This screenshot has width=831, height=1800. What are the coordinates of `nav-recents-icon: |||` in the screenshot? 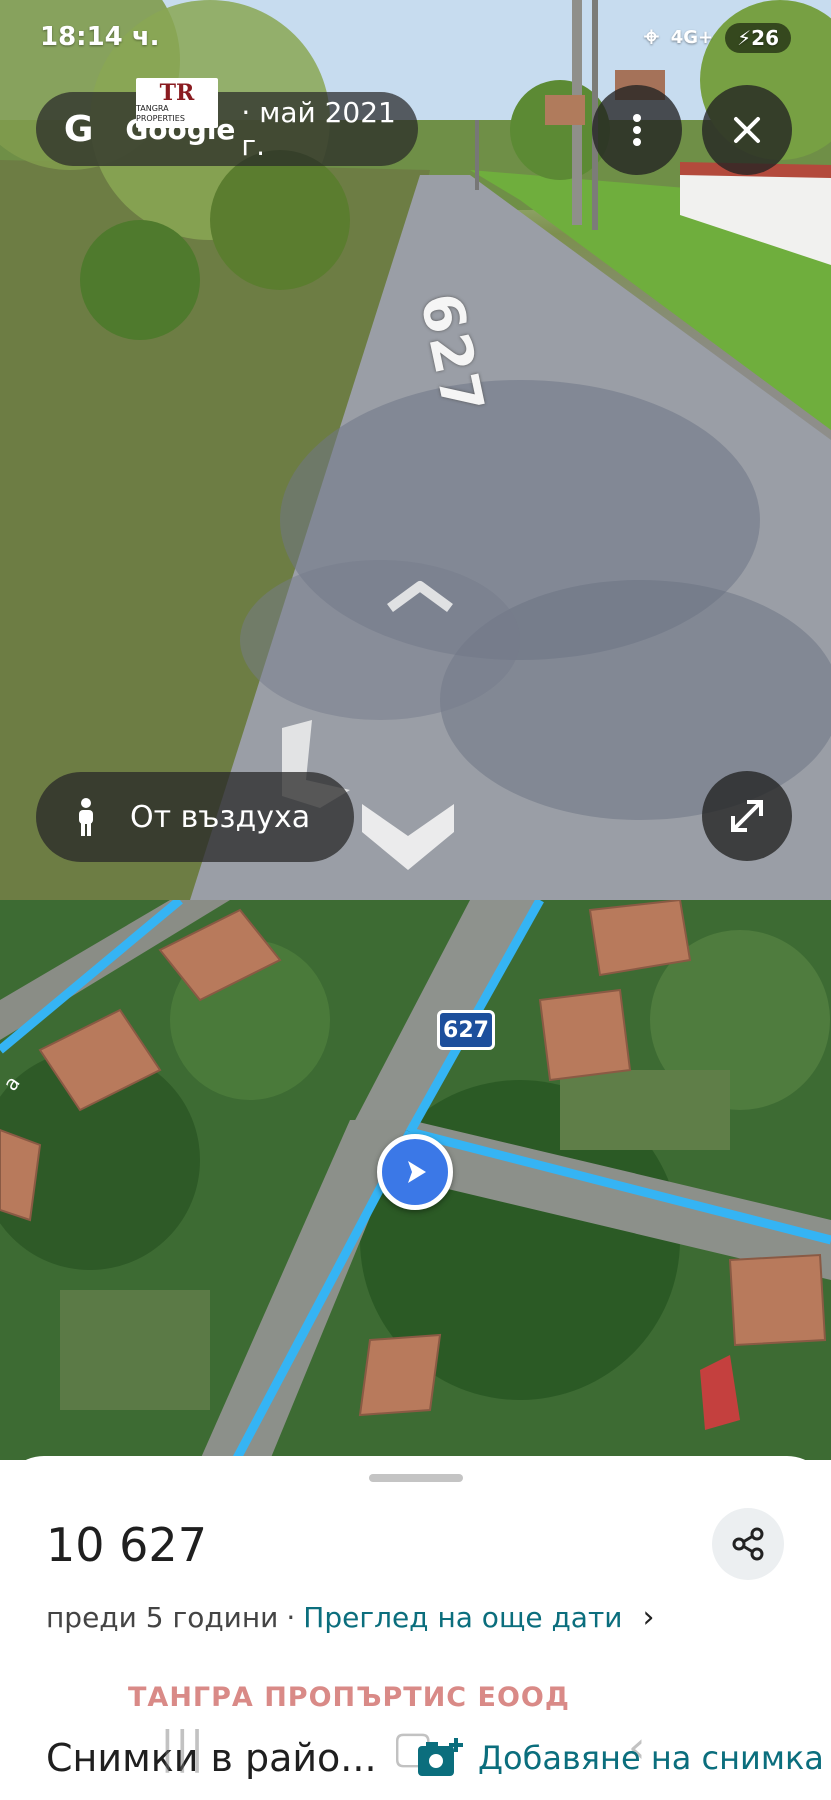 It's located at (182, 1747).